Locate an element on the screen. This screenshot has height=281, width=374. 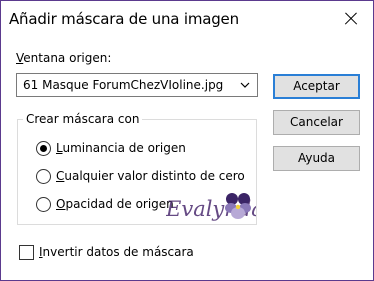
radio-luminance is located at coordinates (43, 148).